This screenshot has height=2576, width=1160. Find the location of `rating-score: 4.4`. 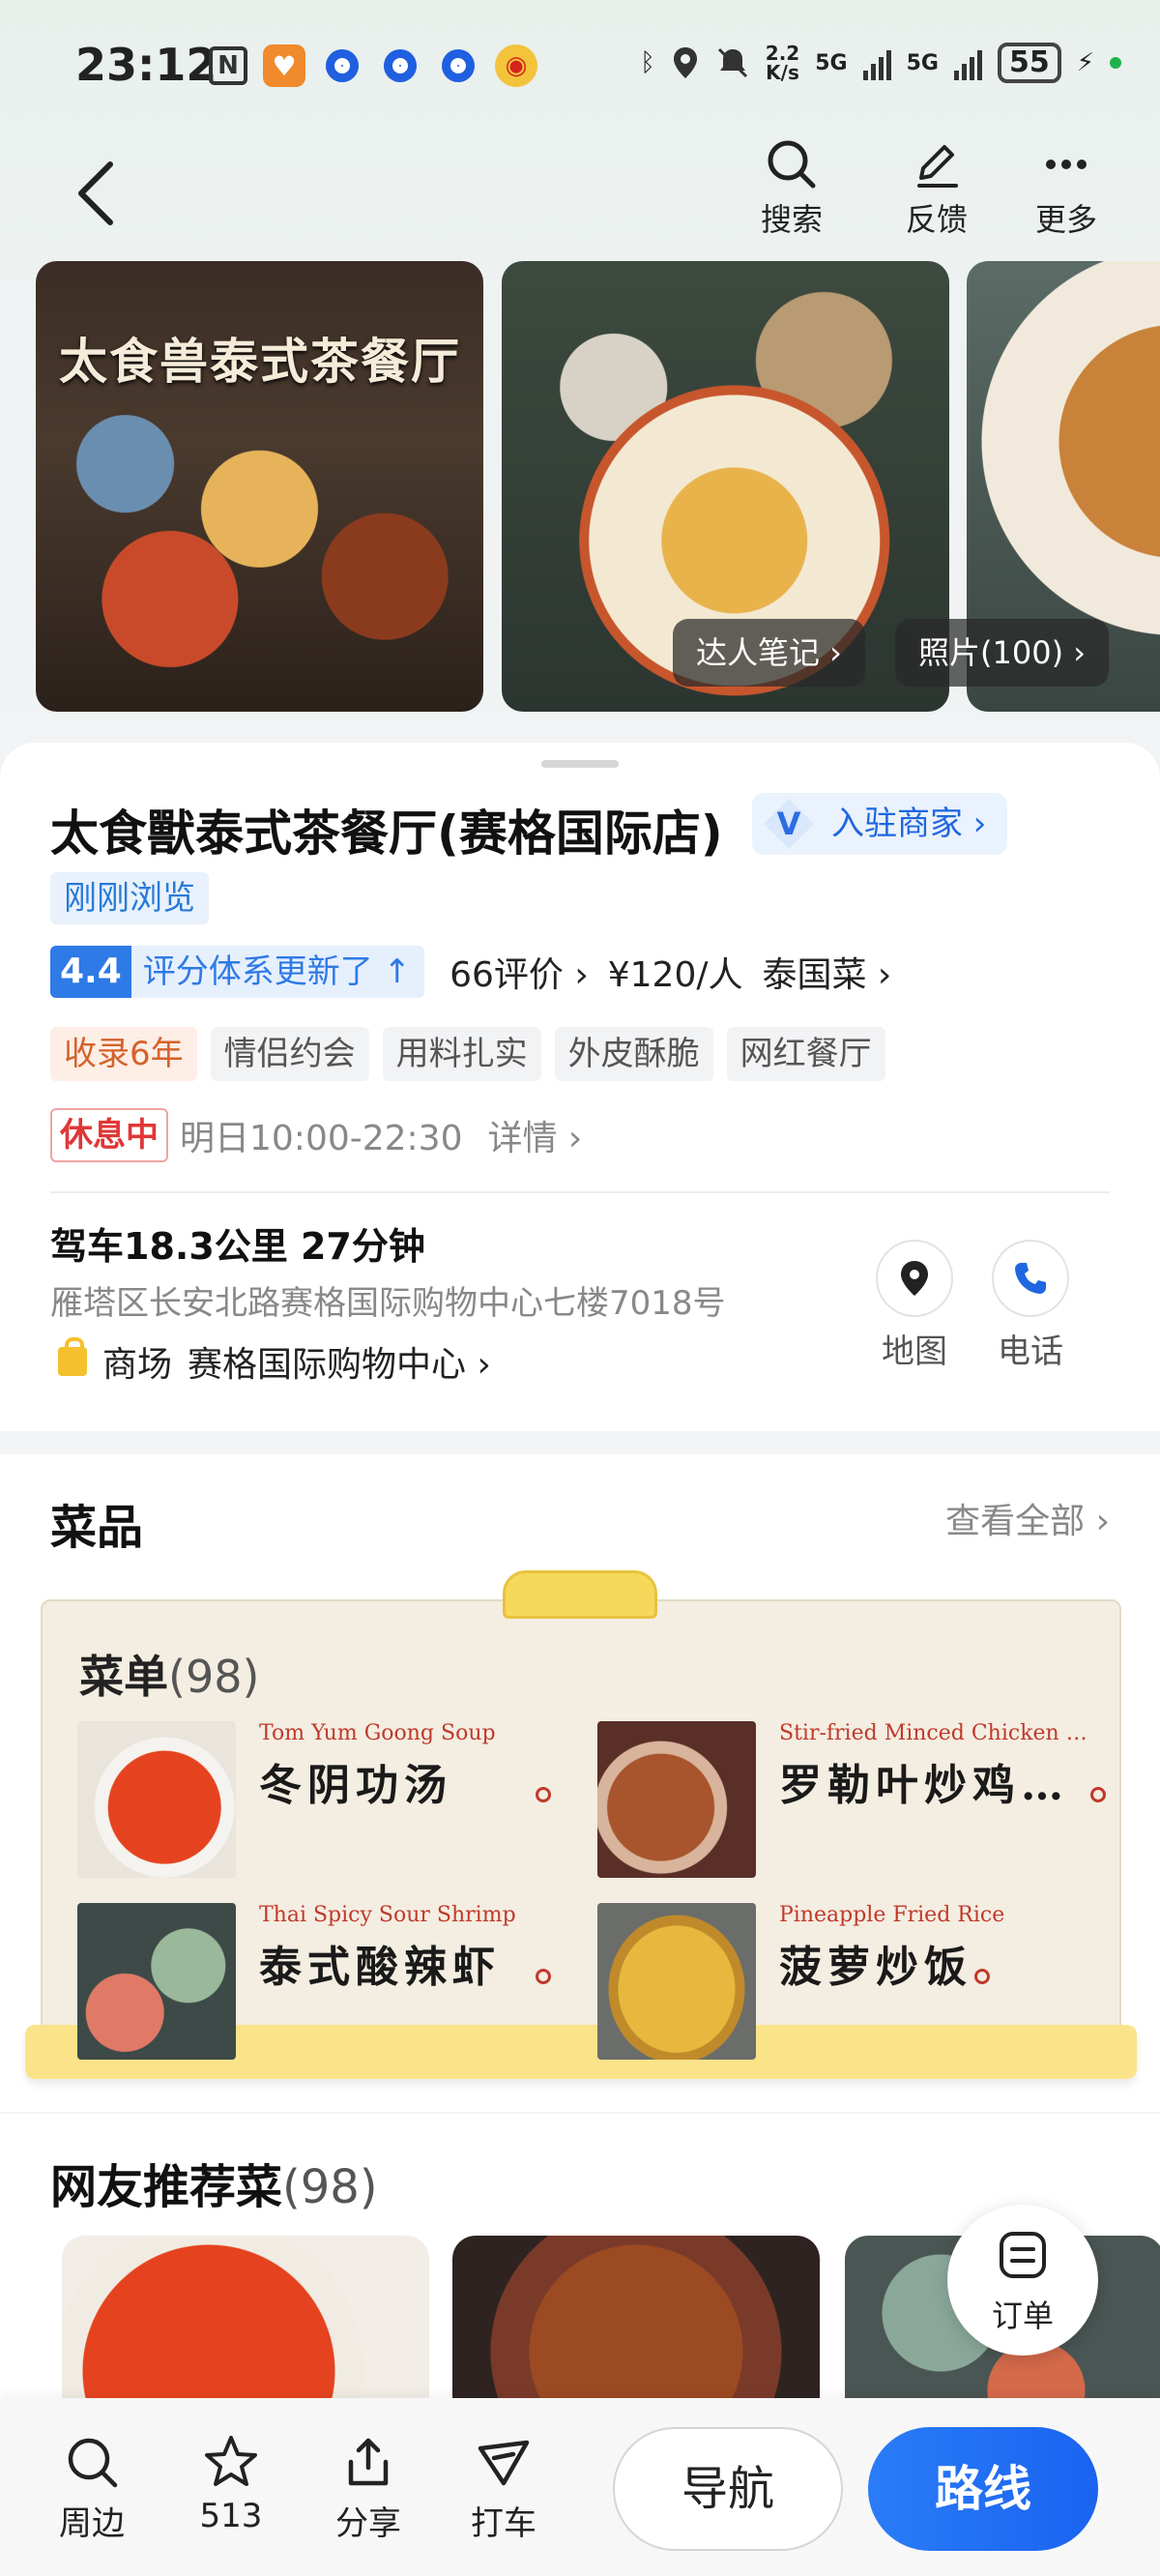

rating-score: 4.4 is located at coordinates (91, 972).